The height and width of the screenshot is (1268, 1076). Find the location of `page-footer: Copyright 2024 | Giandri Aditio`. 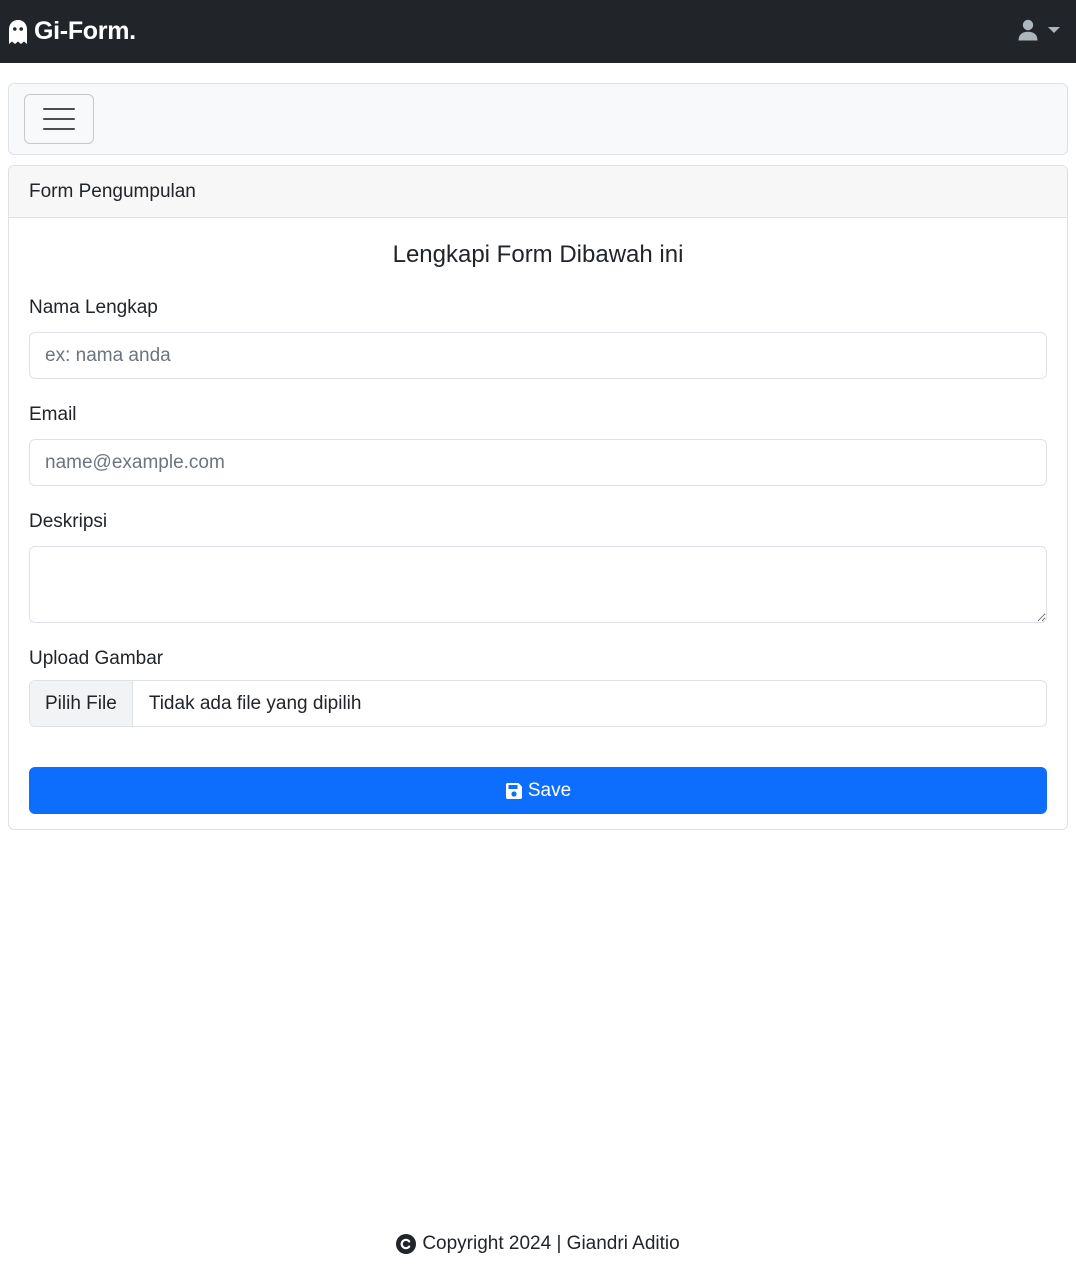

page-footer: Copyright 2024 | Giandri Aditio is located at coordinates (538, 1244).